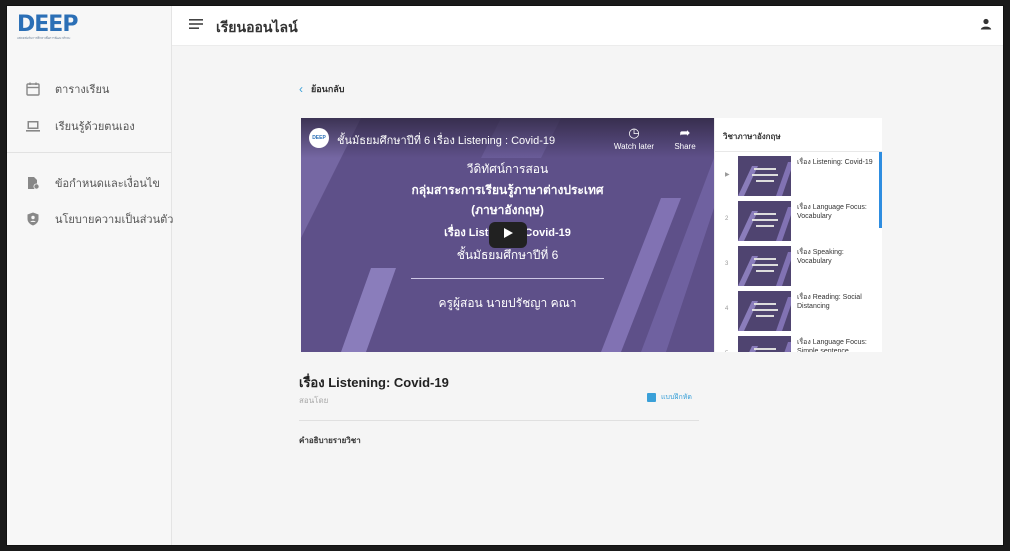  Describe the element at coordinates (587, 26) in the screenshot. I see `top-app-bar: เรียนออนไลน์` at that location.